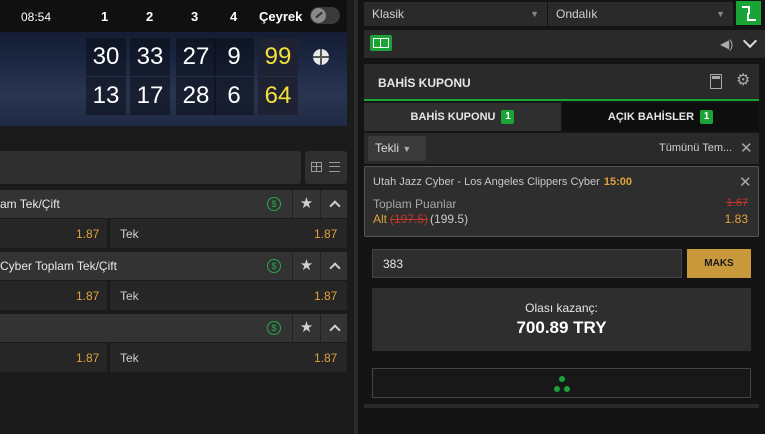  I want to click on away-q3-score: 28, so click(196, 96).